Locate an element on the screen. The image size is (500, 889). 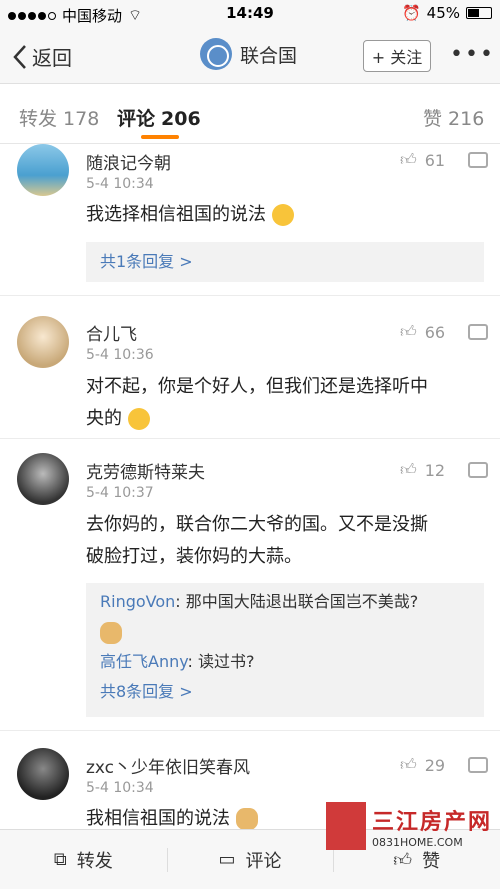
comment-text: 去你妈的，联合你二大爷的国。又不是没撕 破脸打过，装你妈的大蒜。 is located at coordinates (284, 541).